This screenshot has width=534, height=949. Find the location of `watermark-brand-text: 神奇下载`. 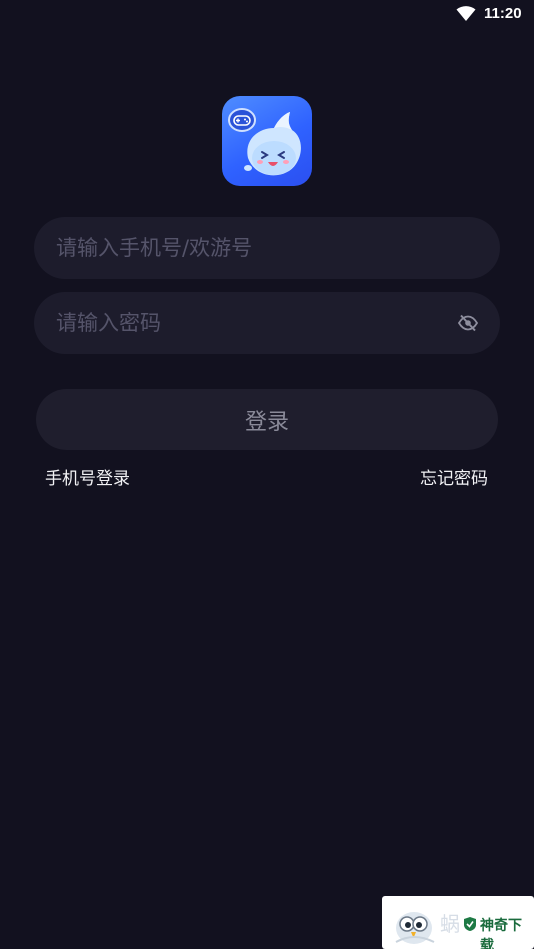

watermark-brand-text: 神奇下载 is located at coordinates (501, 933).